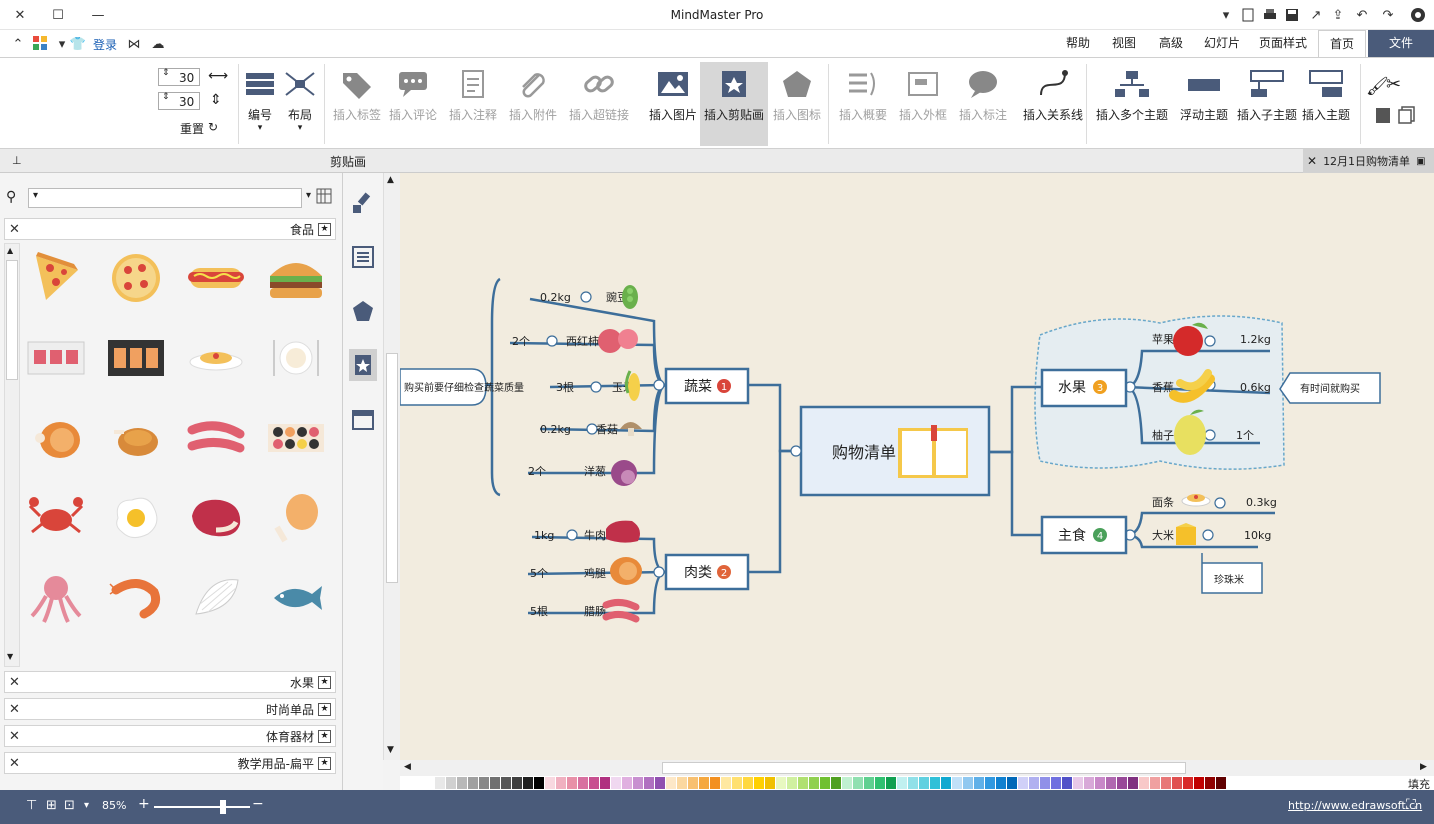 The height and width of the screenshot is (824, 1434). I want to click on clipart-sausages, so click(216, 438).